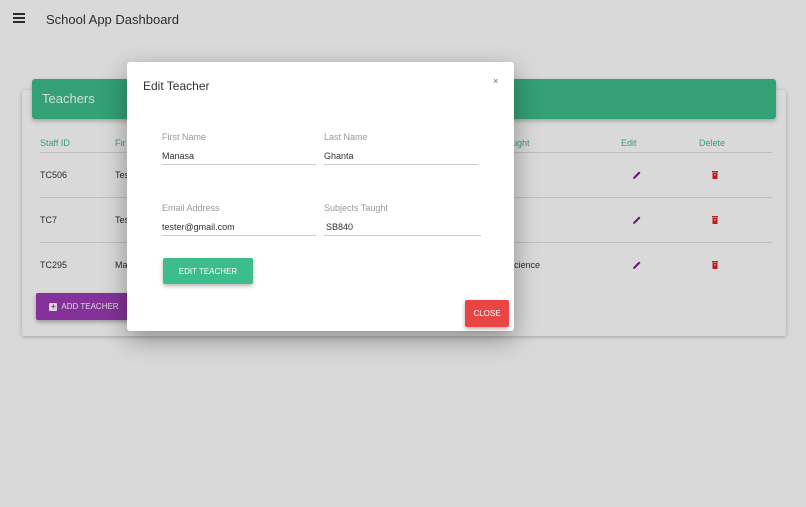  Describe the element at coordinates (487, 313) in the screenshot. I see `close-button: CLOSE` at that location.